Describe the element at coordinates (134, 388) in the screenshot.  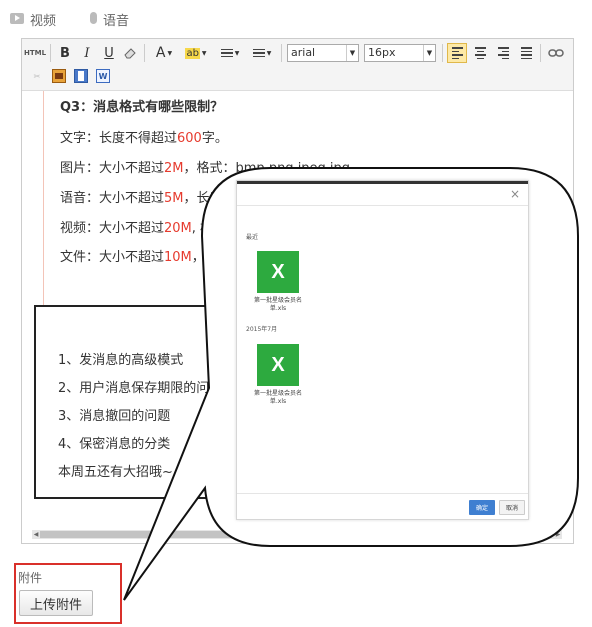
I see `list-item: 2、用户消息保存期限的问` at that location.